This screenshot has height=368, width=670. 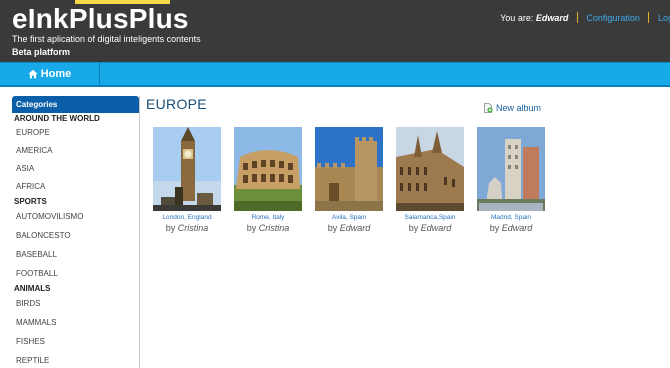 I want to click on album-card: Madrid, Spain by Edward, so click(x=511, y=180).